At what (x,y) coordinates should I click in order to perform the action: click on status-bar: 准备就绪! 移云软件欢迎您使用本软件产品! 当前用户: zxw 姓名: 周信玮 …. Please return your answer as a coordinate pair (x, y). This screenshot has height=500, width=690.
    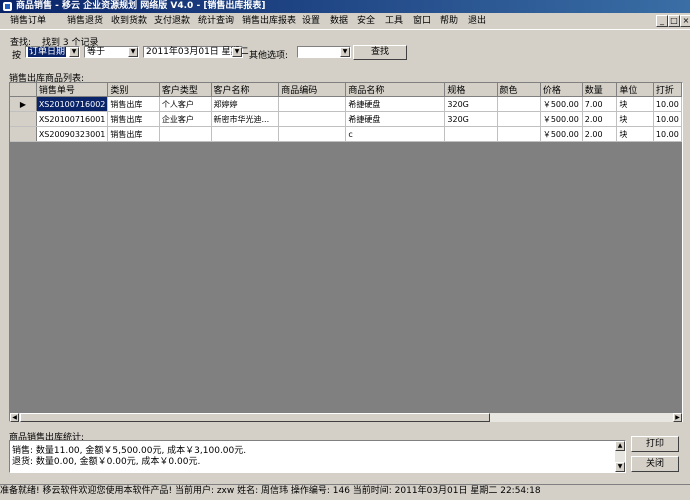
    Looking at the image, I should click on (345, 491).